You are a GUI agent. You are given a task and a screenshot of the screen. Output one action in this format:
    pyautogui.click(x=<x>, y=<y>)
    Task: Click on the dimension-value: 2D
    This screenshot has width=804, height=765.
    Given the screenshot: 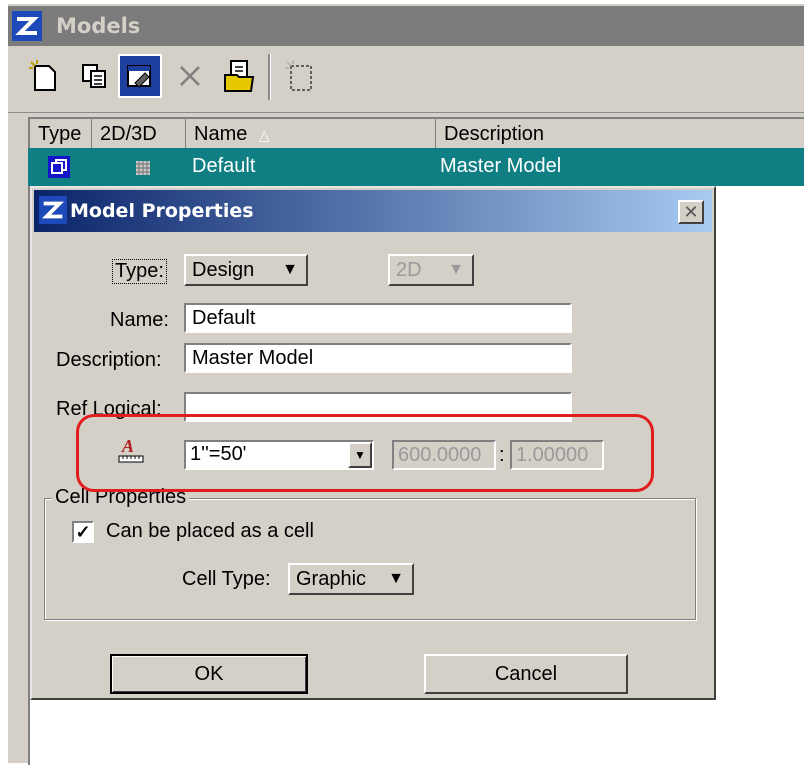 What is the action you would take?
    pyautogui.click(x=409, y=270)
    